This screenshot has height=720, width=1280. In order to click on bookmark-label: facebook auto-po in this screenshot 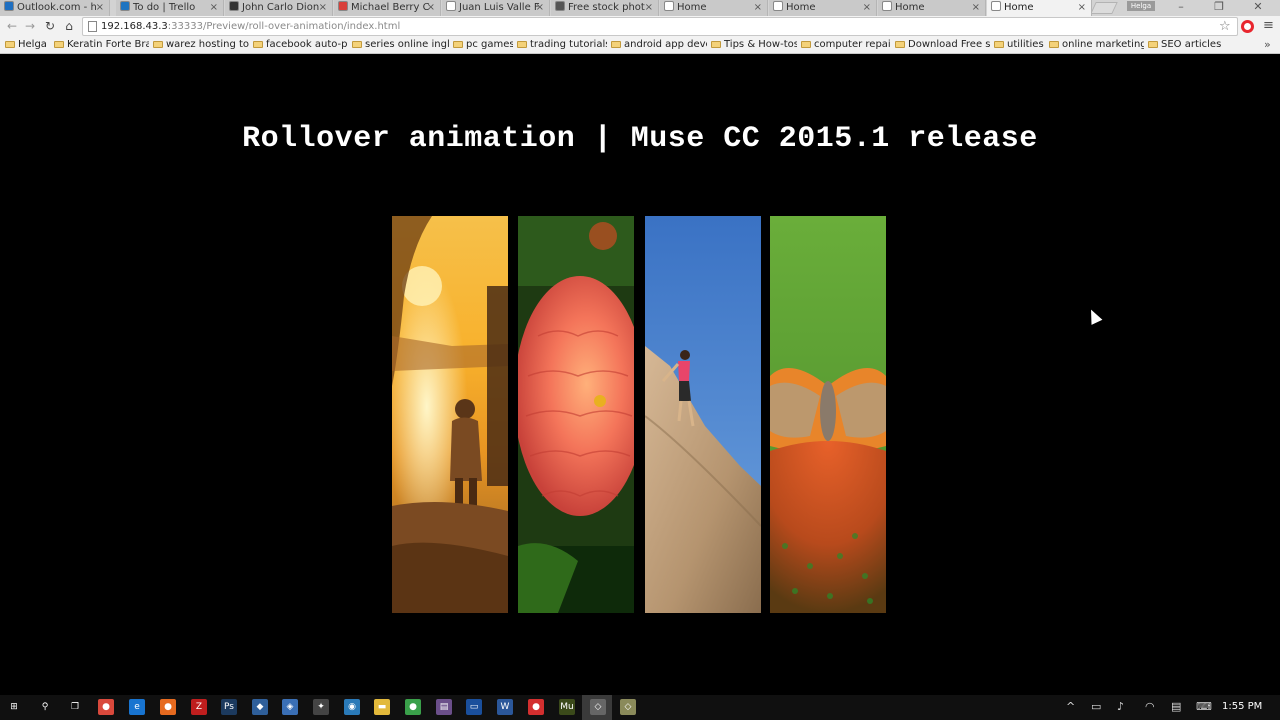, I will do `click(307, 44)`.